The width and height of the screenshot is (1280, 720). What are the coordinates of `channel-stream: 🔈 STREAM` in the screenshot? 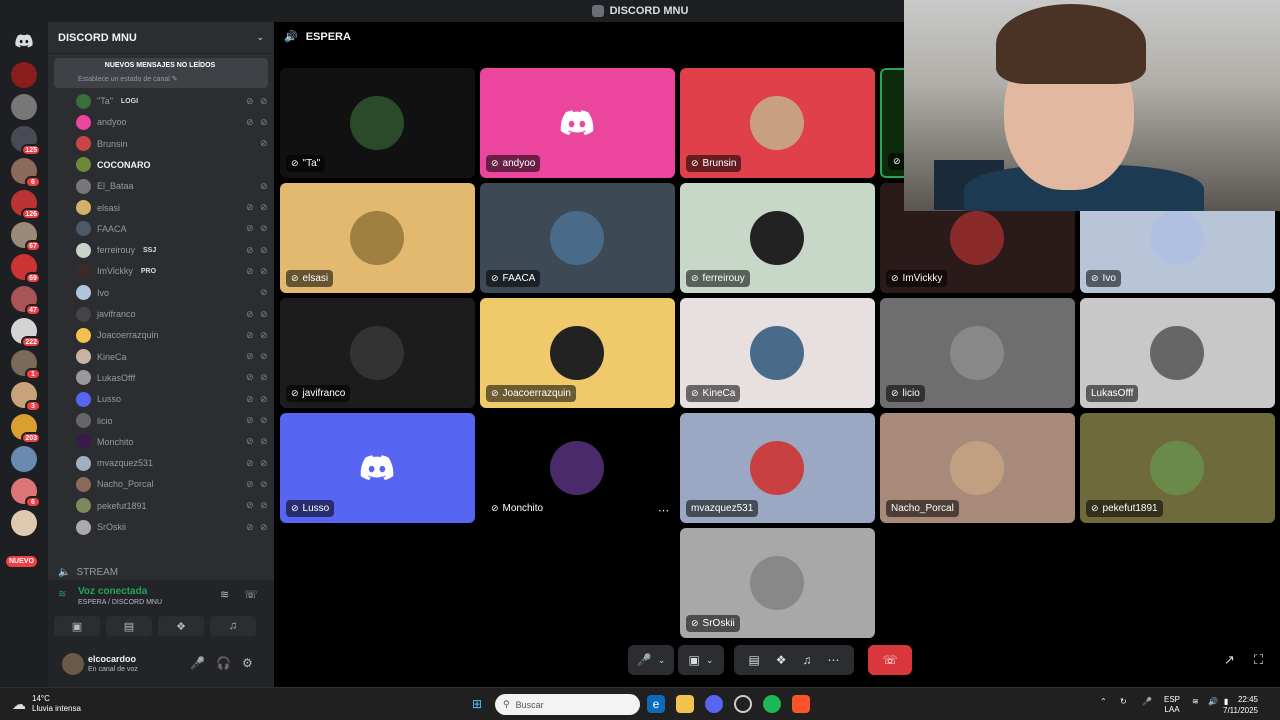 It's located at (88, 572).